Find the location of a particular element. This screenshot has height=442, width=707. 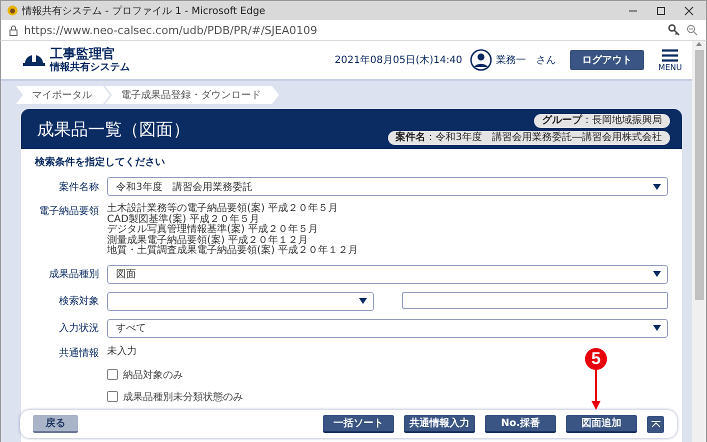

user-name: 業務一 さん is located at coordinates (526, 60).